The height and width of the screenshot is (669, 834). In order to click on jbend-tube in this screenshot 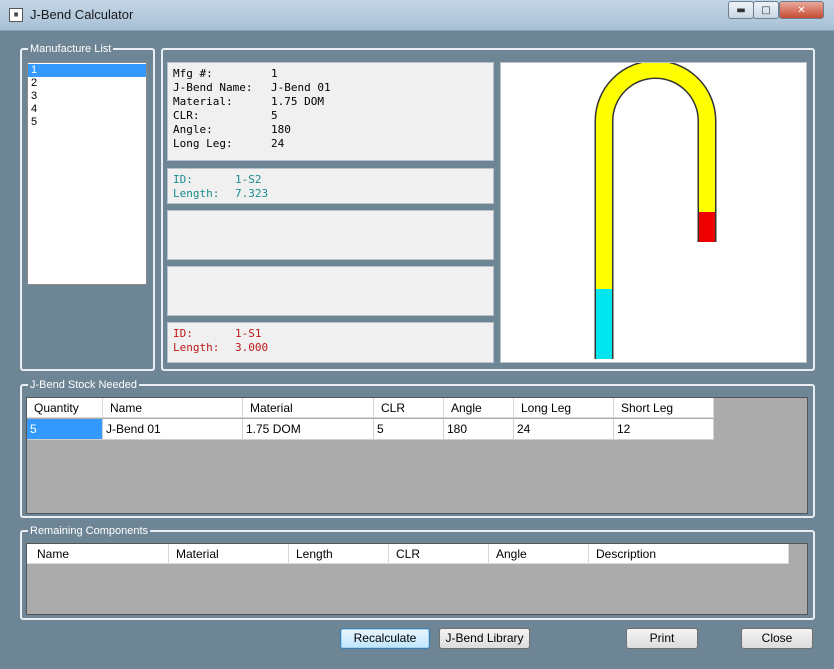, I will do `click(655, 210)`.